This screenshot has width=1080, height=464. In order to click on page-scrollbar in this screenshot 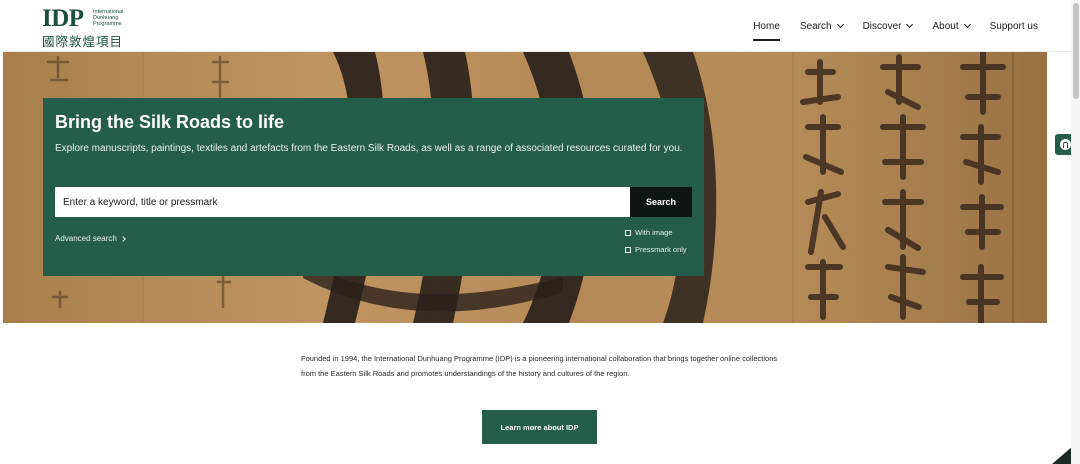, I will do `click(1075, 232)`.